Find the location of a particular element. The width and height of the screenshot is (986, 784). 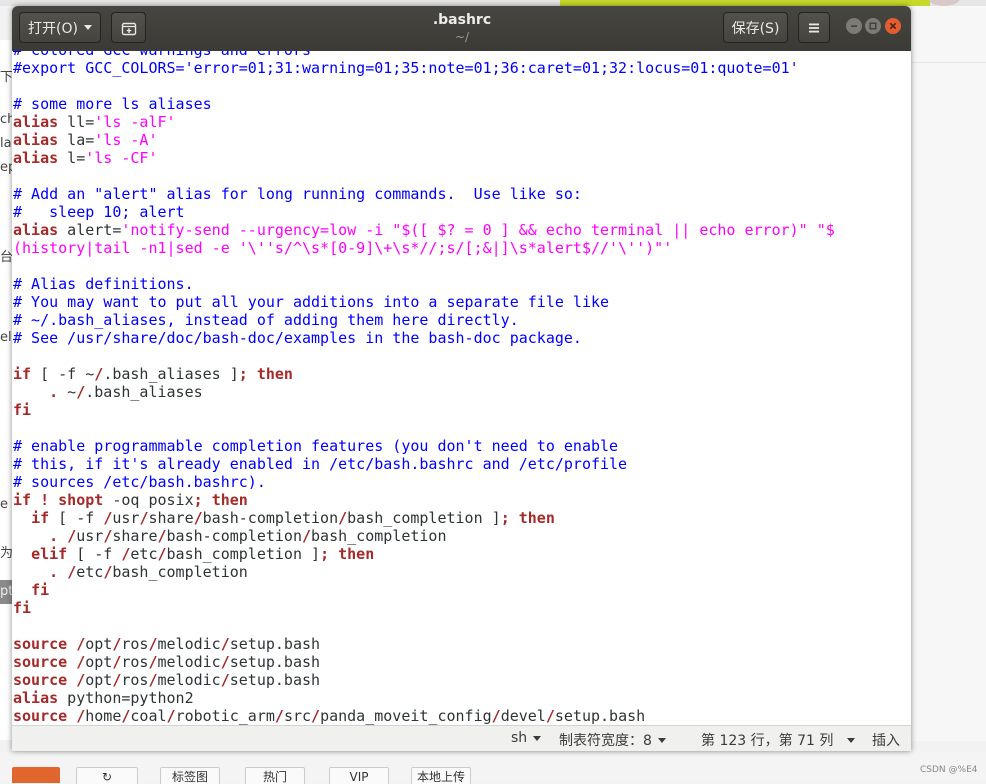

save-button: 保存(S) is located at coordinates (755, 27).